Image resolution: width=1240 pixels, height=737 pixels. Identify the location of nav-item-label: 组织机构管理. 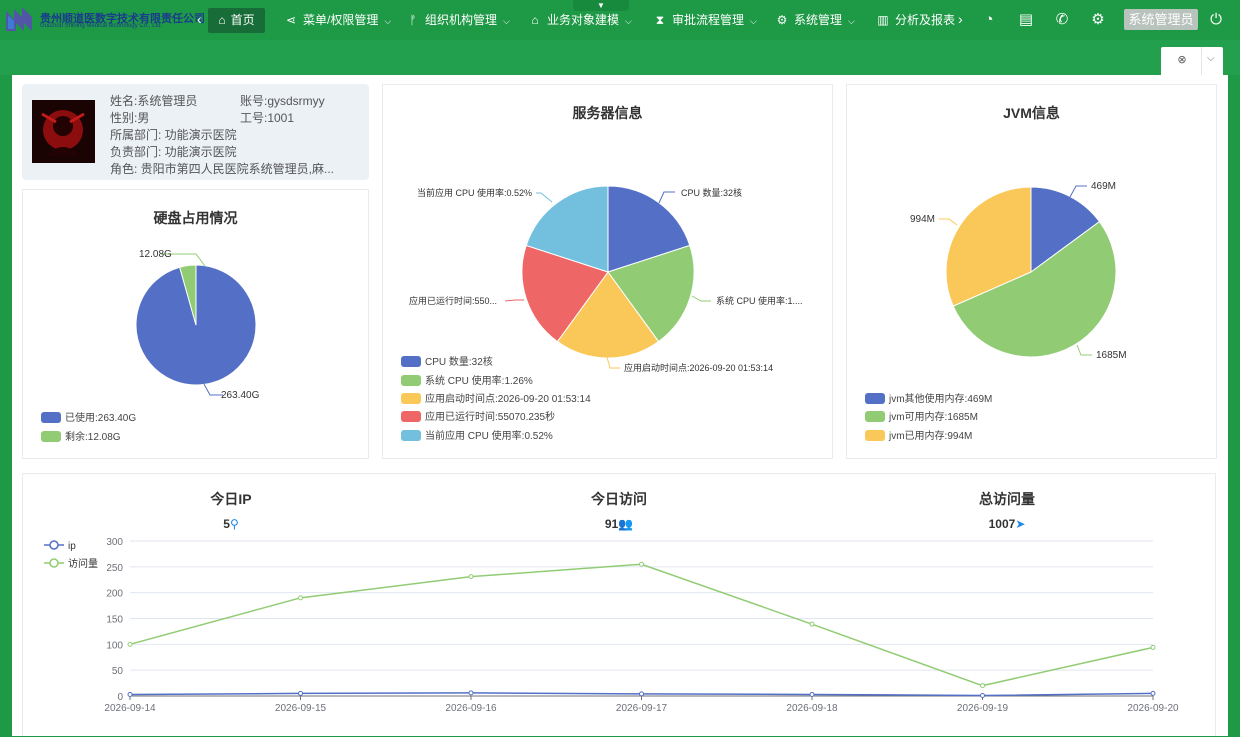
(461, 20).